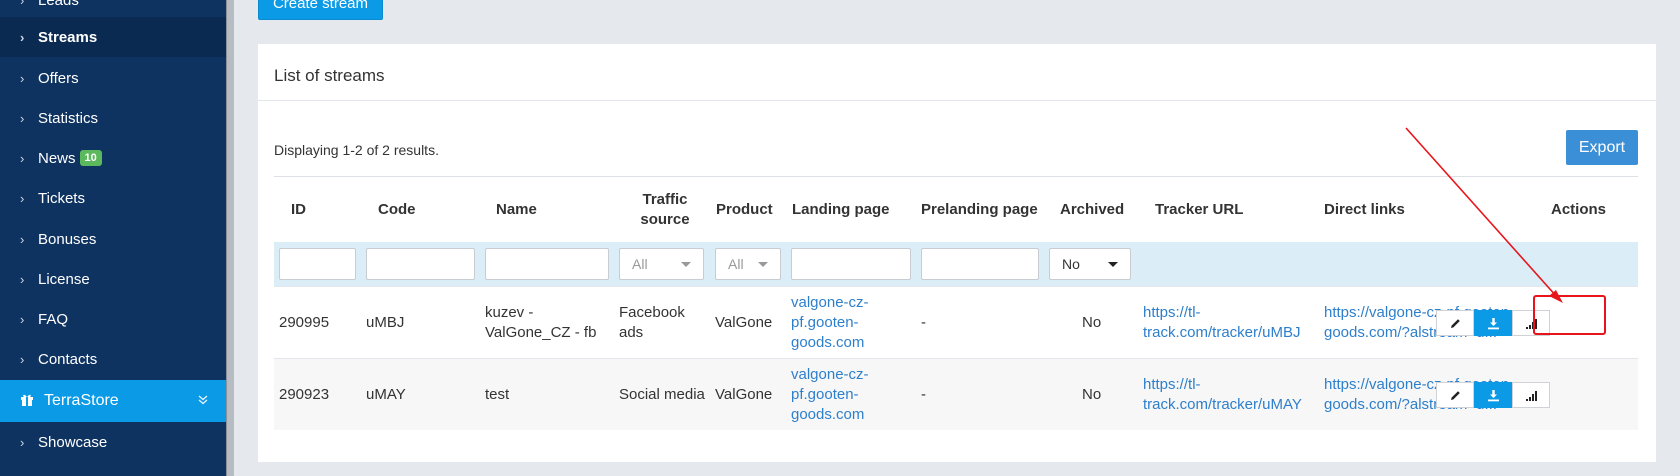 This screenshot has width=1680, height=476. I want to click on archived-filter-select: No, so click(1090, 264).